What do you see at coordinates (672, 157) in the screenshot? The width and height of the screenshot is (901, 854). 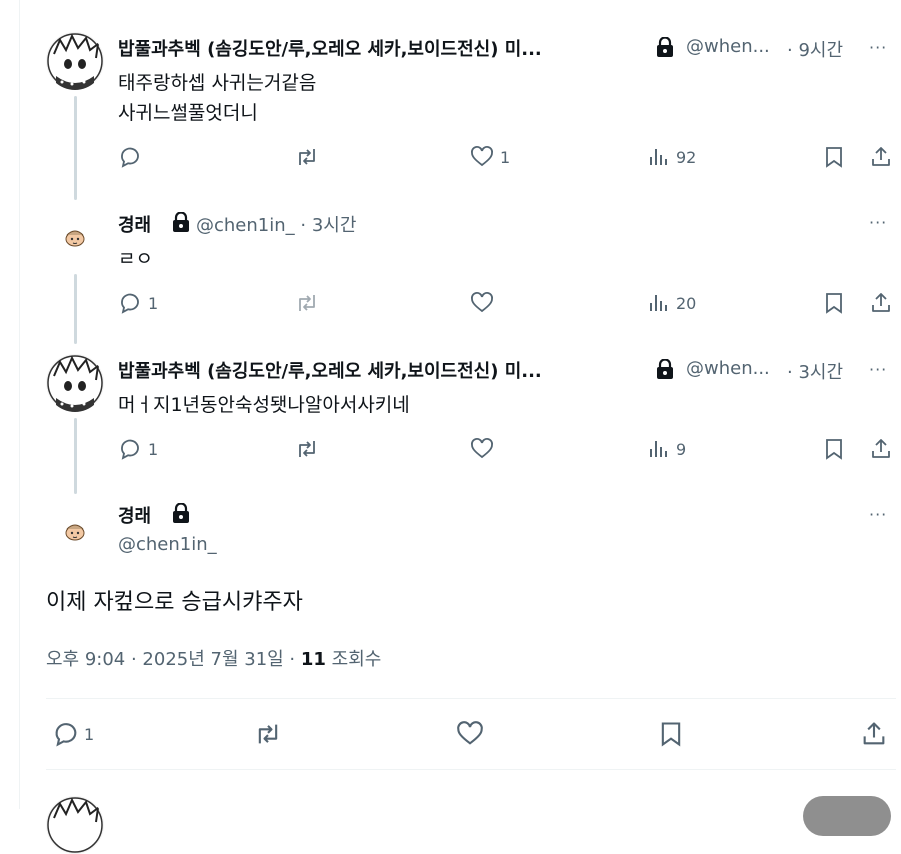 I see `views-button: 92` at bounding box center [672, 157].